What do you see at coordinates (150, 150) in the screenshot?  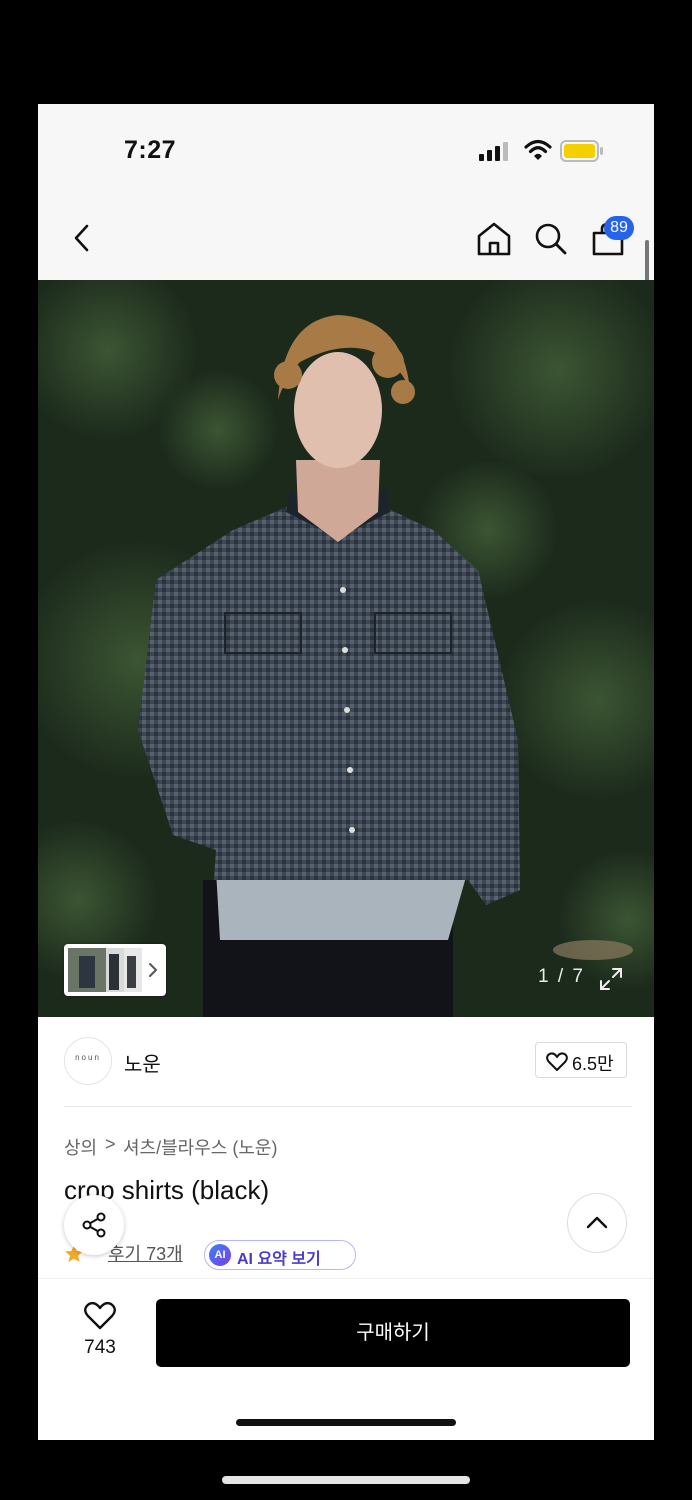 I see `status-time: 7:27` at bounding box center [150, 150].